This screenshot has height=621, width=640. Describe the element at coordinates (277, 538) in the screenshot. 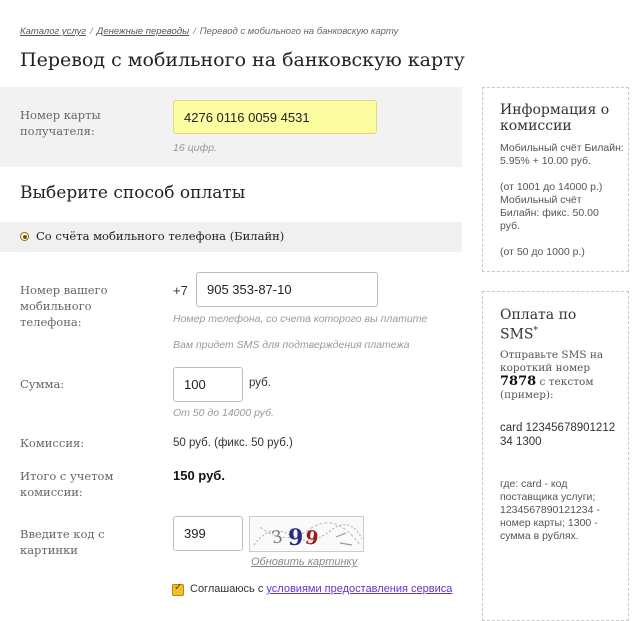

I see `svg-text: 3` at that location.